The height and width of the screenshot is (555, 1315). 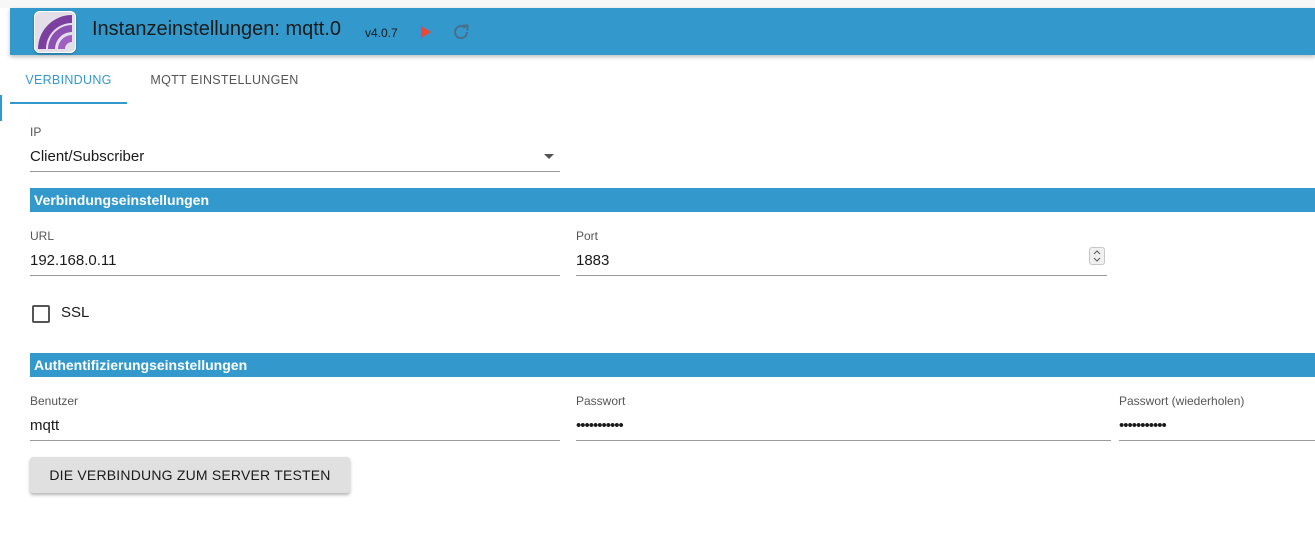 What do you see at coordinates (426, 32) in the screenshot?
I see `play-icon` at bounding box center [426, 32].